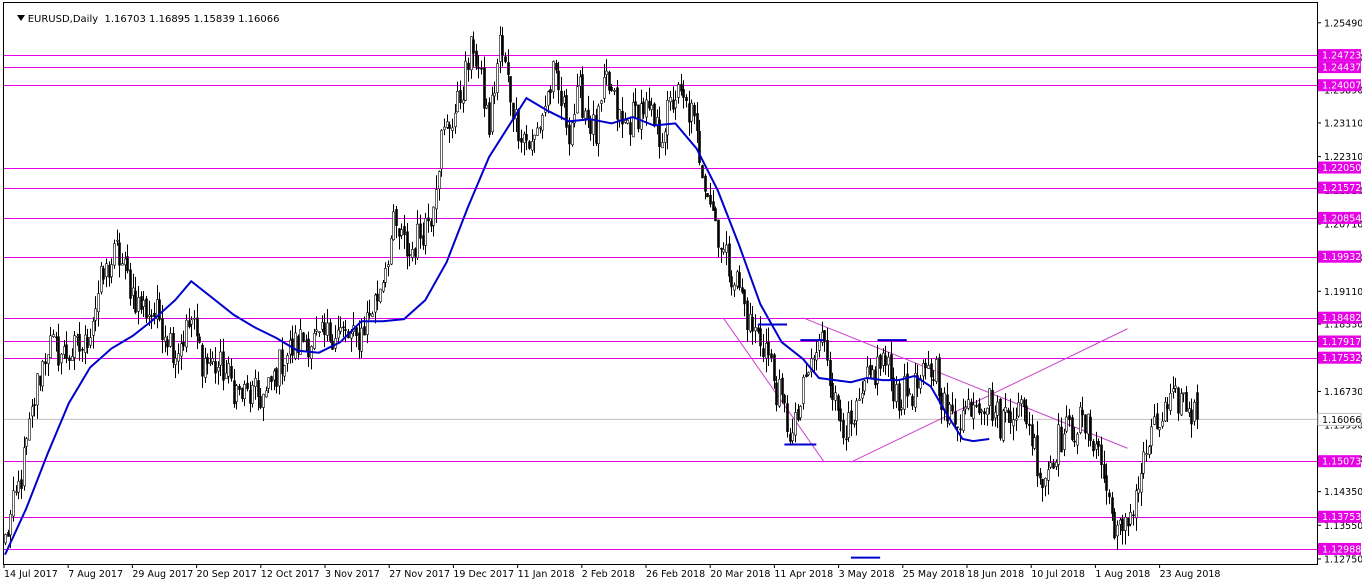 The height and width of the screenshot is (584, 1362). I want to click on level-label: 1.24437, so click(1339, 67).